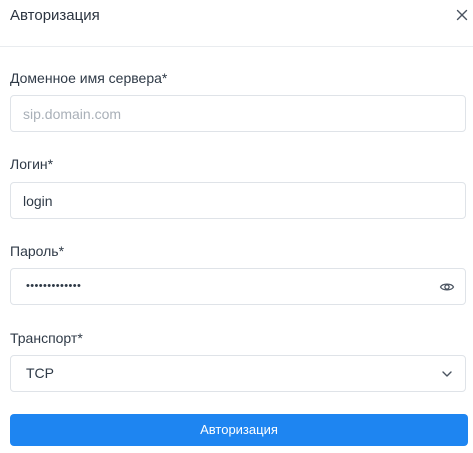  I want to click on transport-select: TCP, so click(238, 373).